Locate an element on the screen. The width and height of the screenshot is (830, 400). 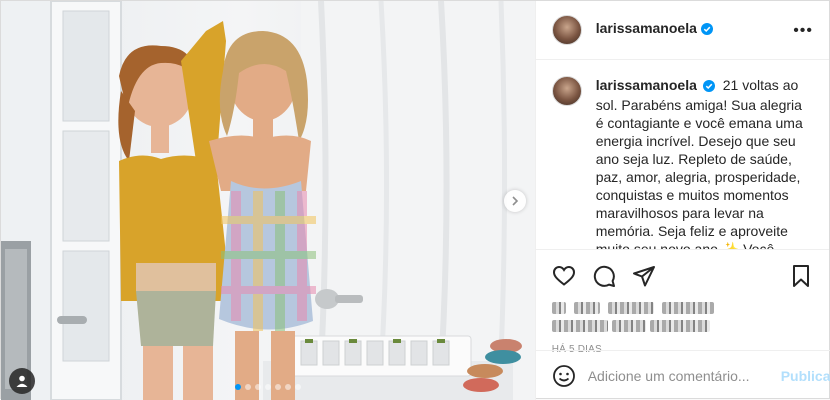
user-tag-icon is located at coordinates (22, 381).